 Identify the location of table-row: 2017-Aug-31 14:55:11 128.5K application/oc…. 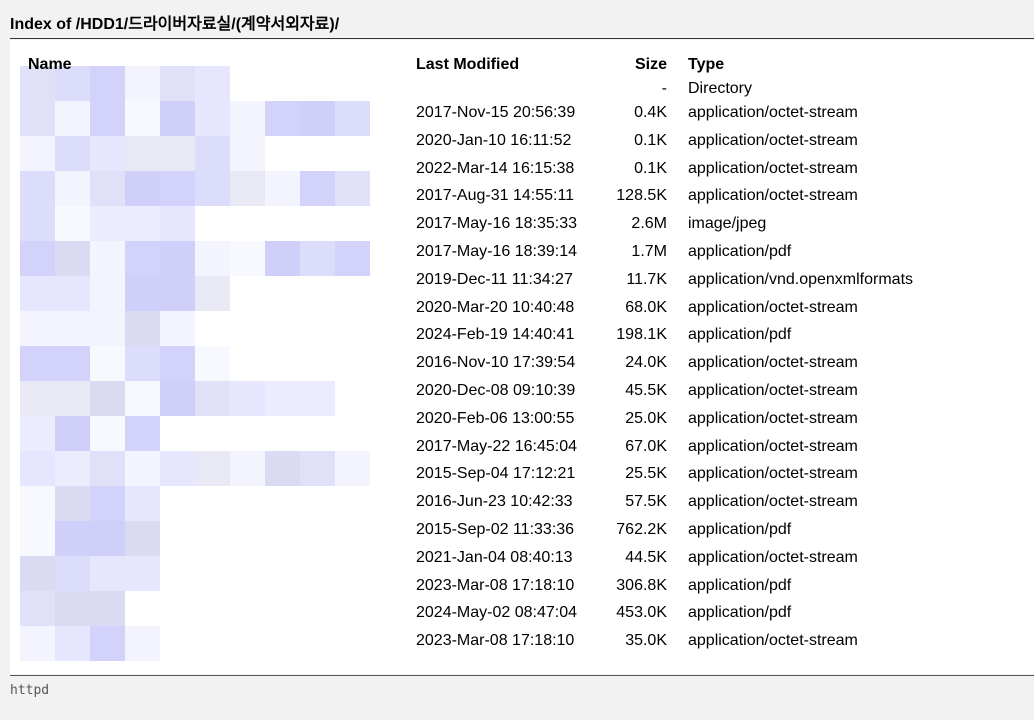
(517, 200).